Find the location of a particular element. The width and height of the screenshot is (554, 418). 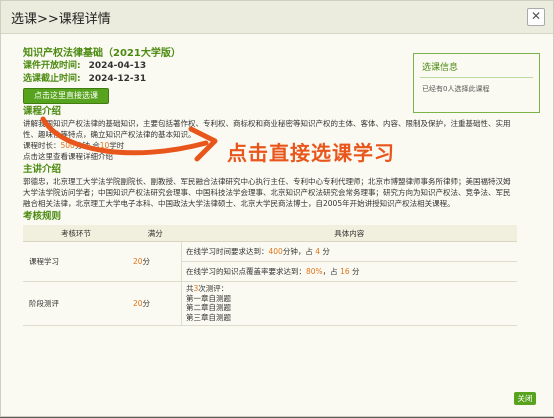

close-button: 关闭 is located at coordinates (525, 398).